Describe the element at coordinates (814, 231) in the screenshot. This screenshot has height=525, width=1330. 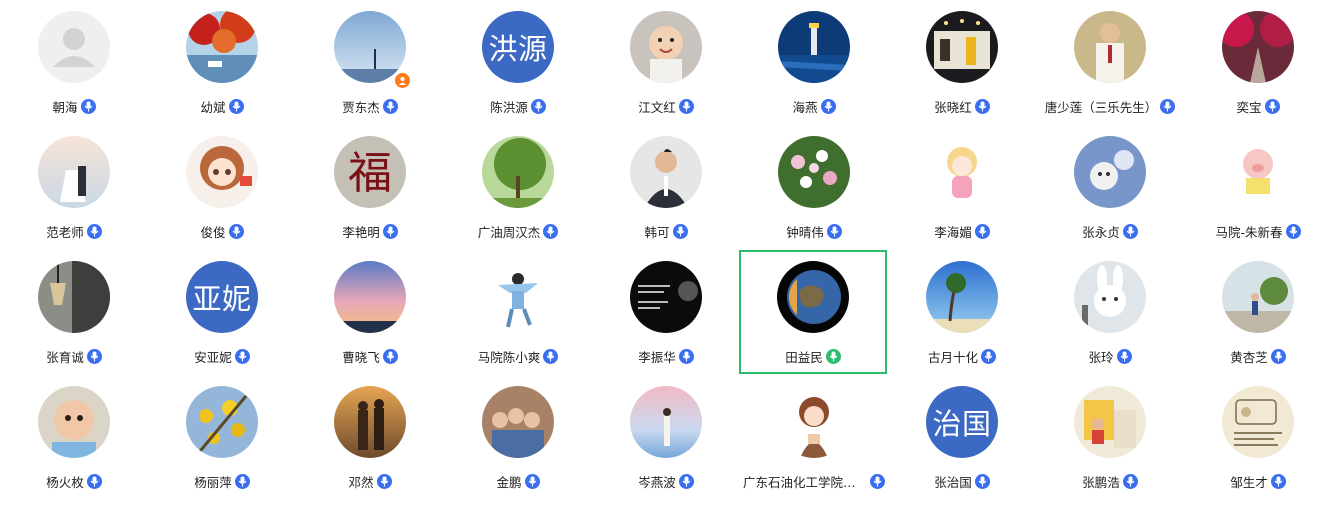
I see `participant-label-row: 钟晴伟` at that location.